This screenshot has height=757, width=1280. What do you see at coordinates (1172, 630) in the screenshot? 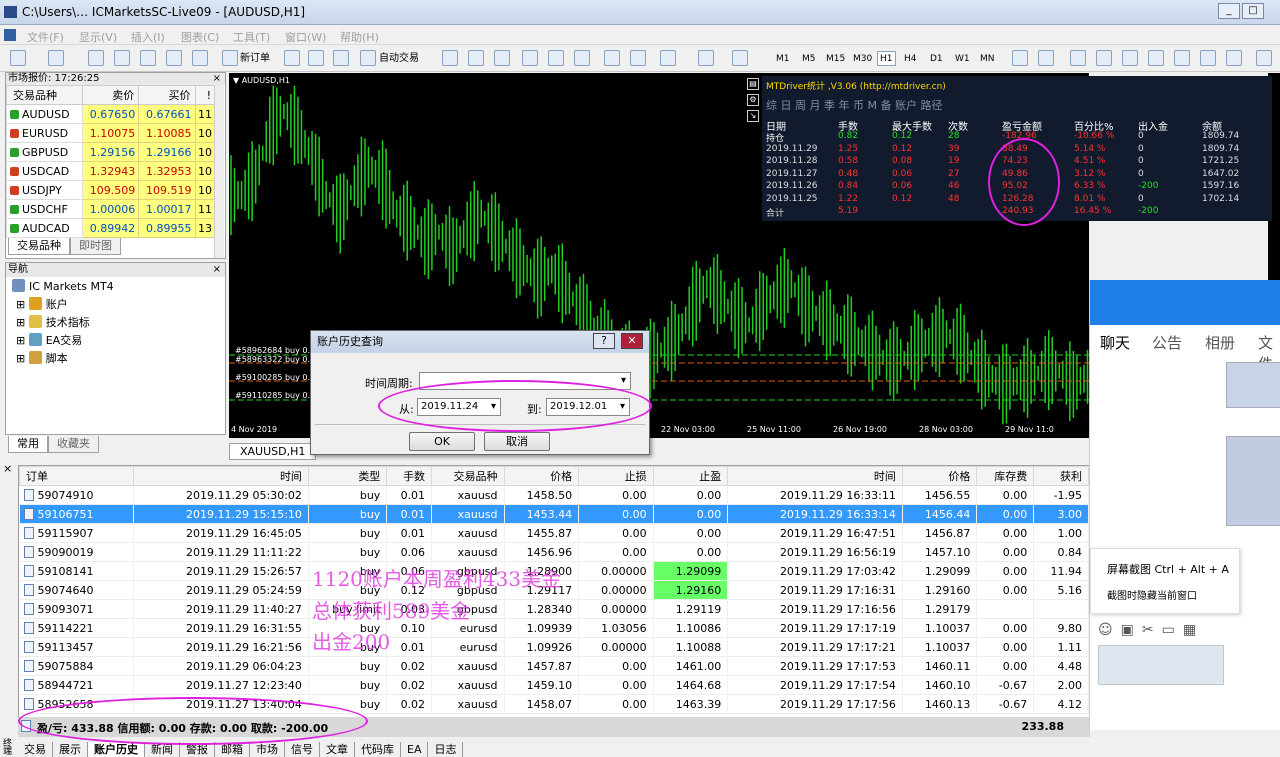
I see `folder-icon: ▭` at bounding box center [1172, 630].